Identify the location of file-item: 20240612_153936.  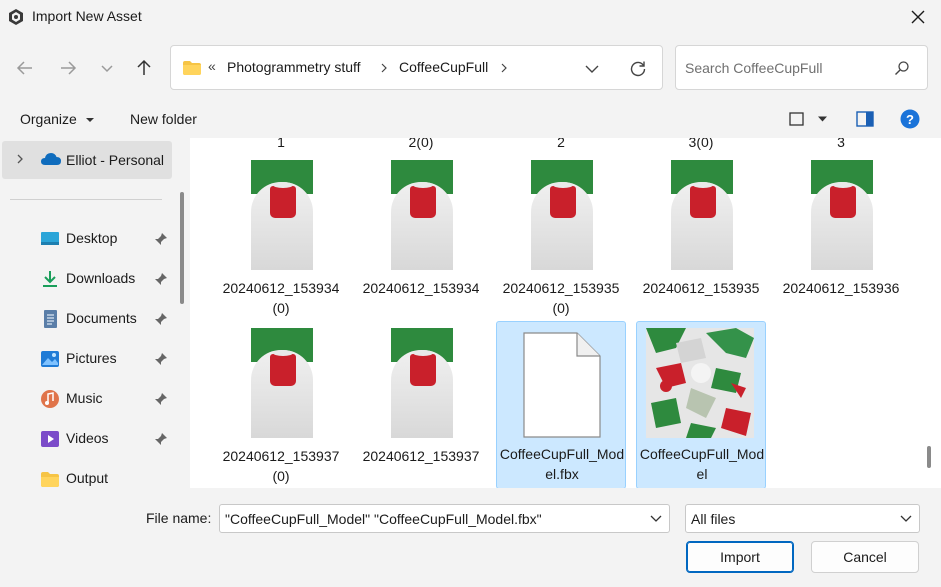
(841, 234).